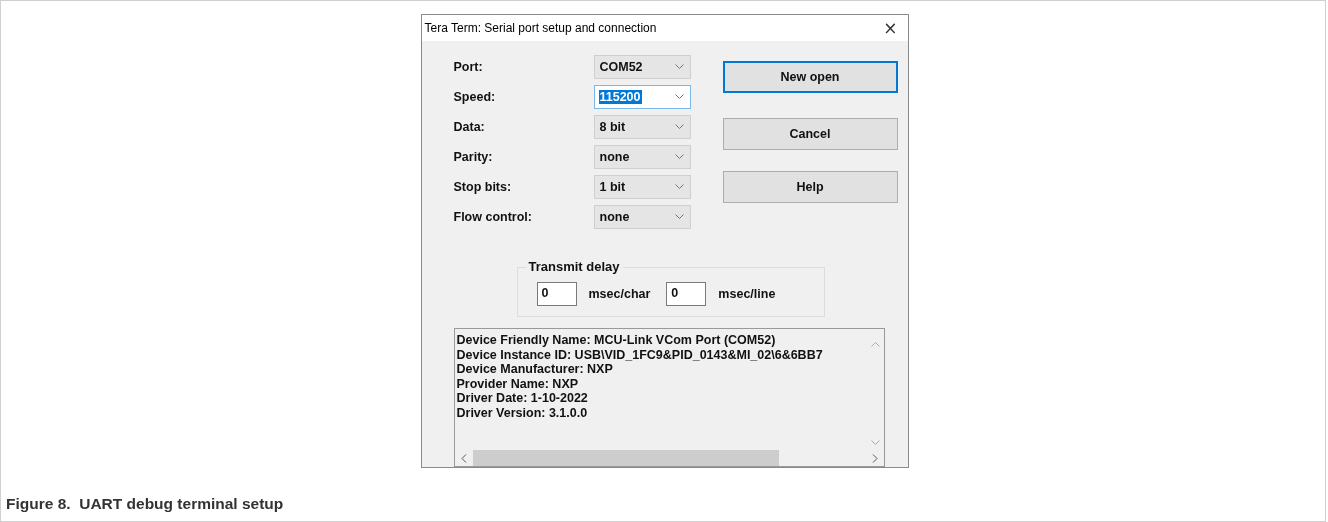  Describe the element at coordinates (616, 340) in the screenshot. I see `info-line: Device Friendly Name: MCU-Link VCom Port (COM52)` at that location.